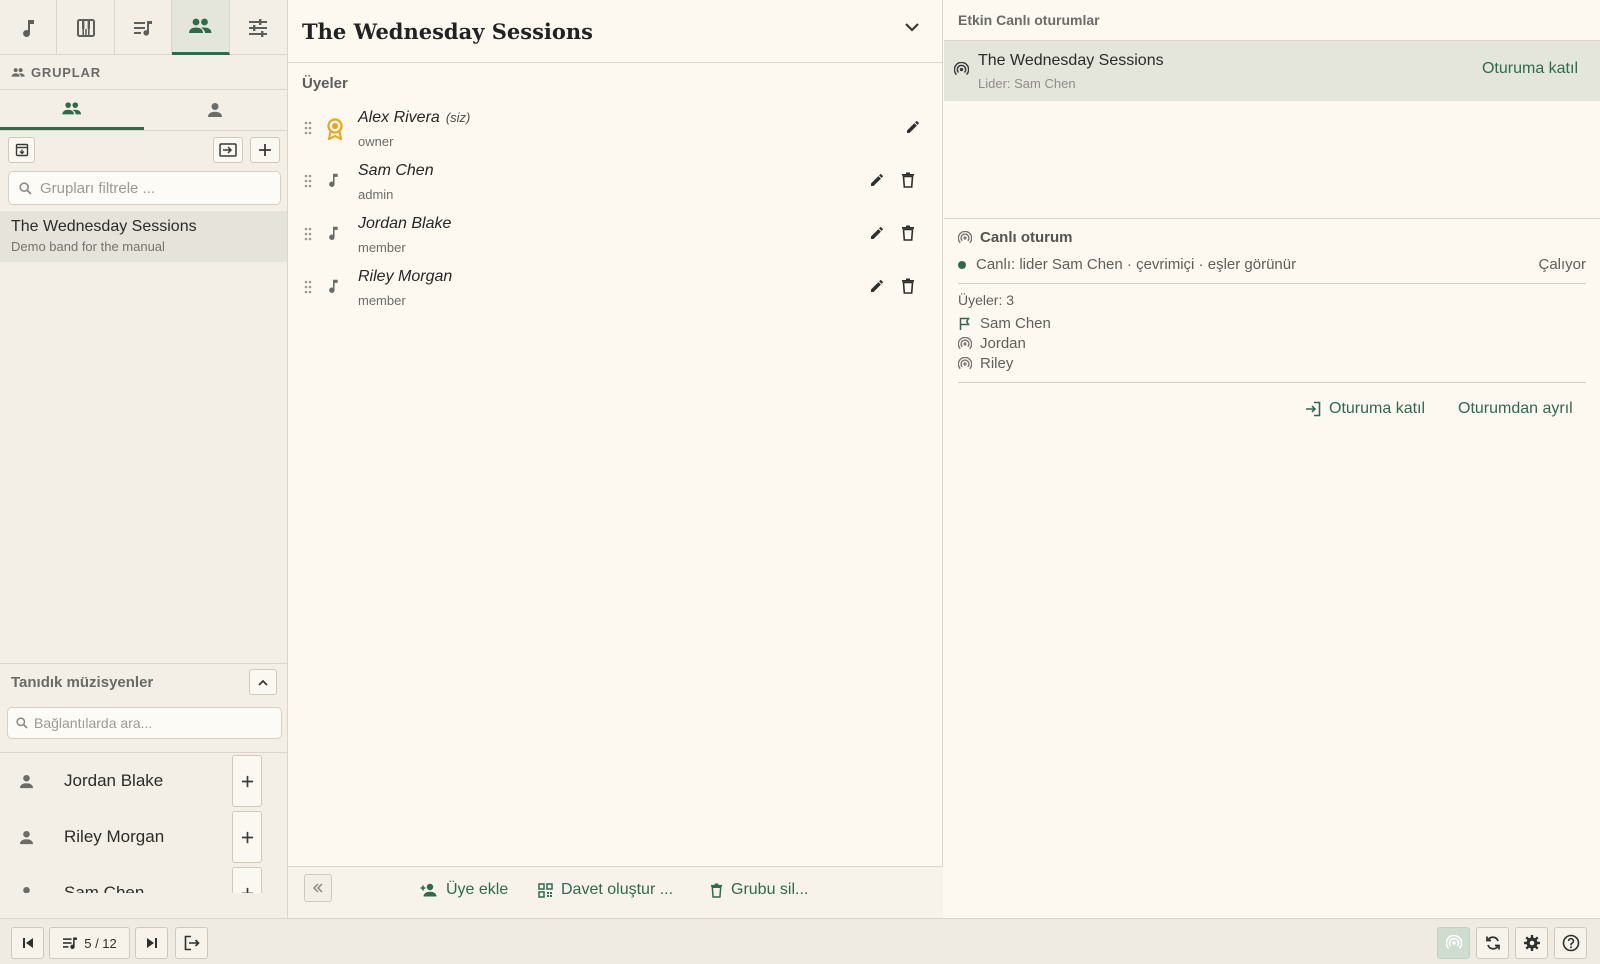 This screenshot has width=1600, height=964. I want to click on musicians-title: Tanıdık müzisyenler, so click(82, 682).